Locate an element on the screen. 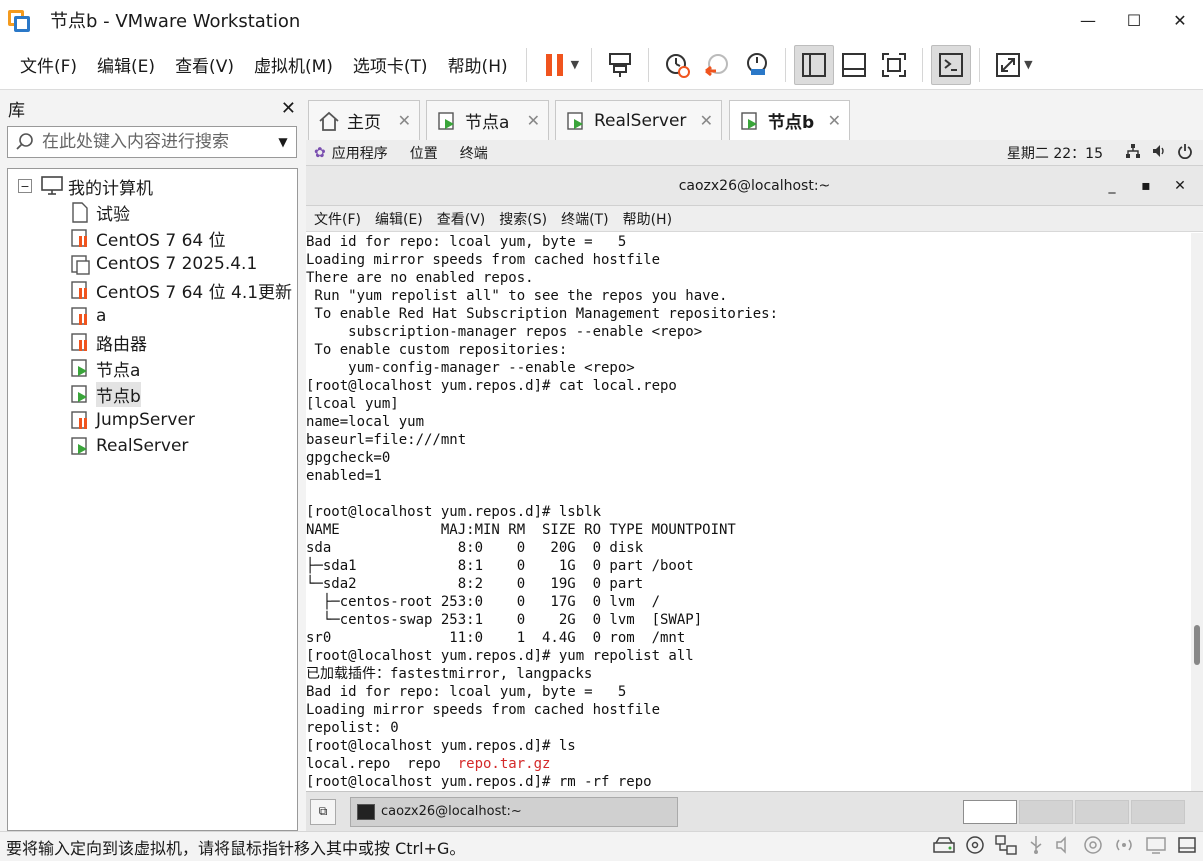 This screenshot has height=861, width=1203. library-search-box: ▼ is located at coordinates (152, 142).